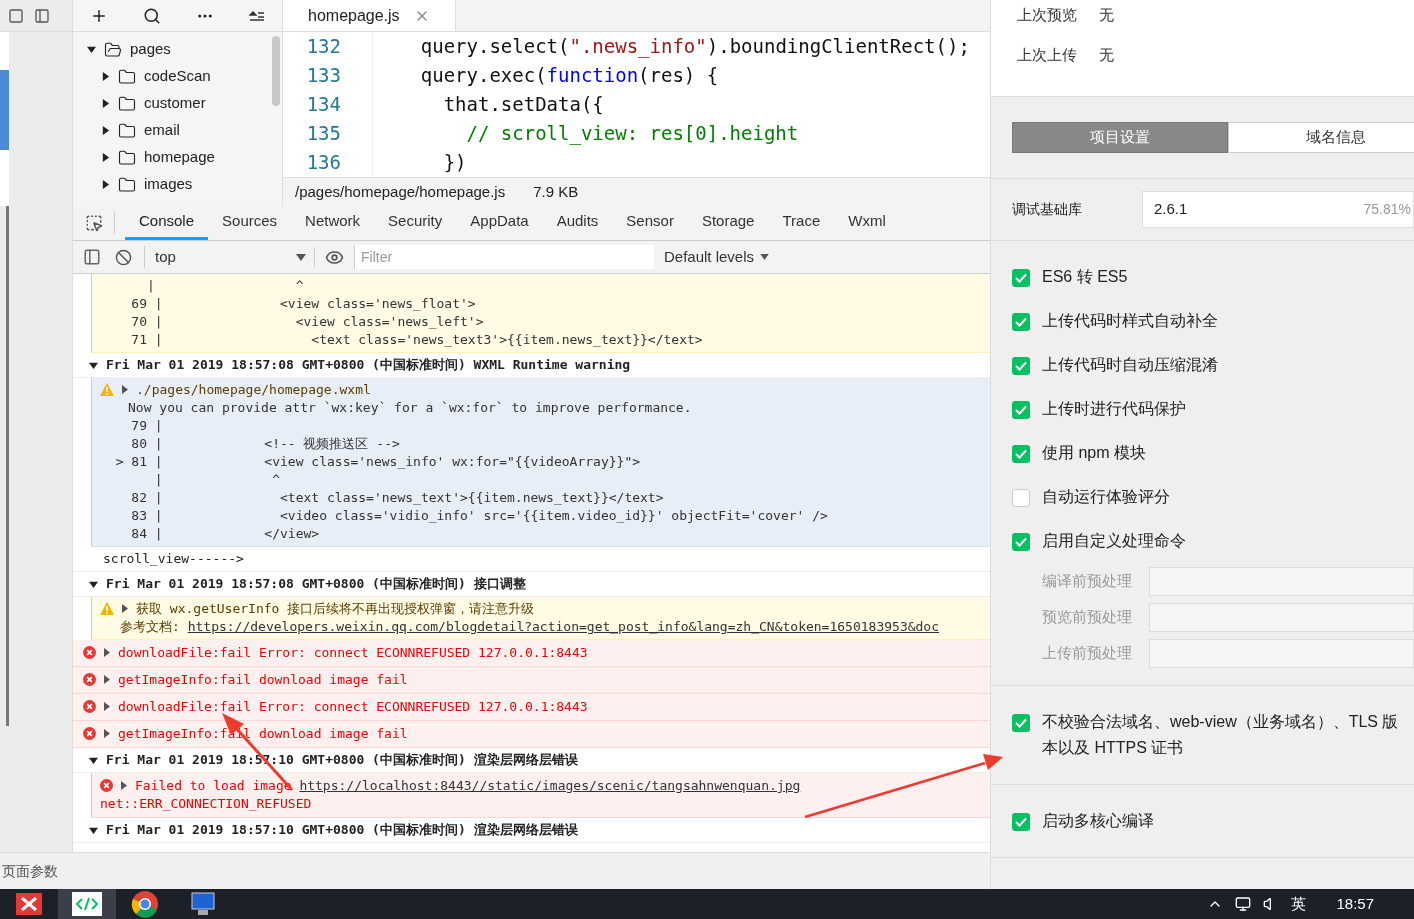 The width and height of the screenshot is (1414, 919). I want to click on network-icon, so click(1243, 904).